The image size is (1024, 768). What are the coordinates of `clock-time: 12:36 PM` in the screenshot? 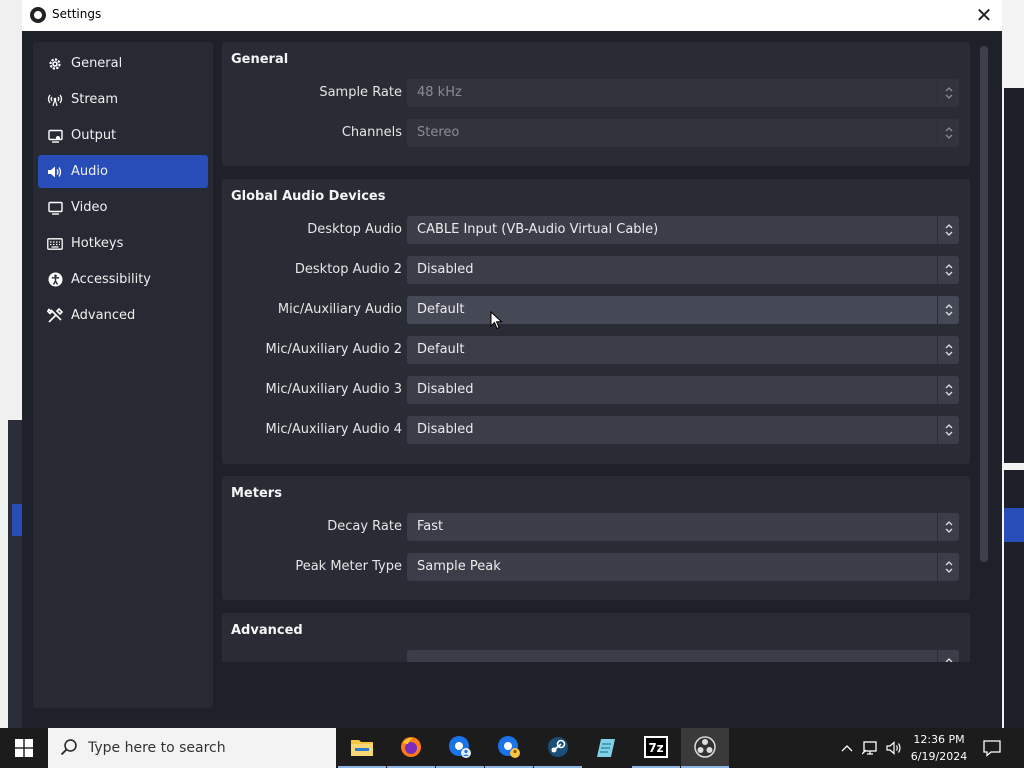 It's located at (939, 739).